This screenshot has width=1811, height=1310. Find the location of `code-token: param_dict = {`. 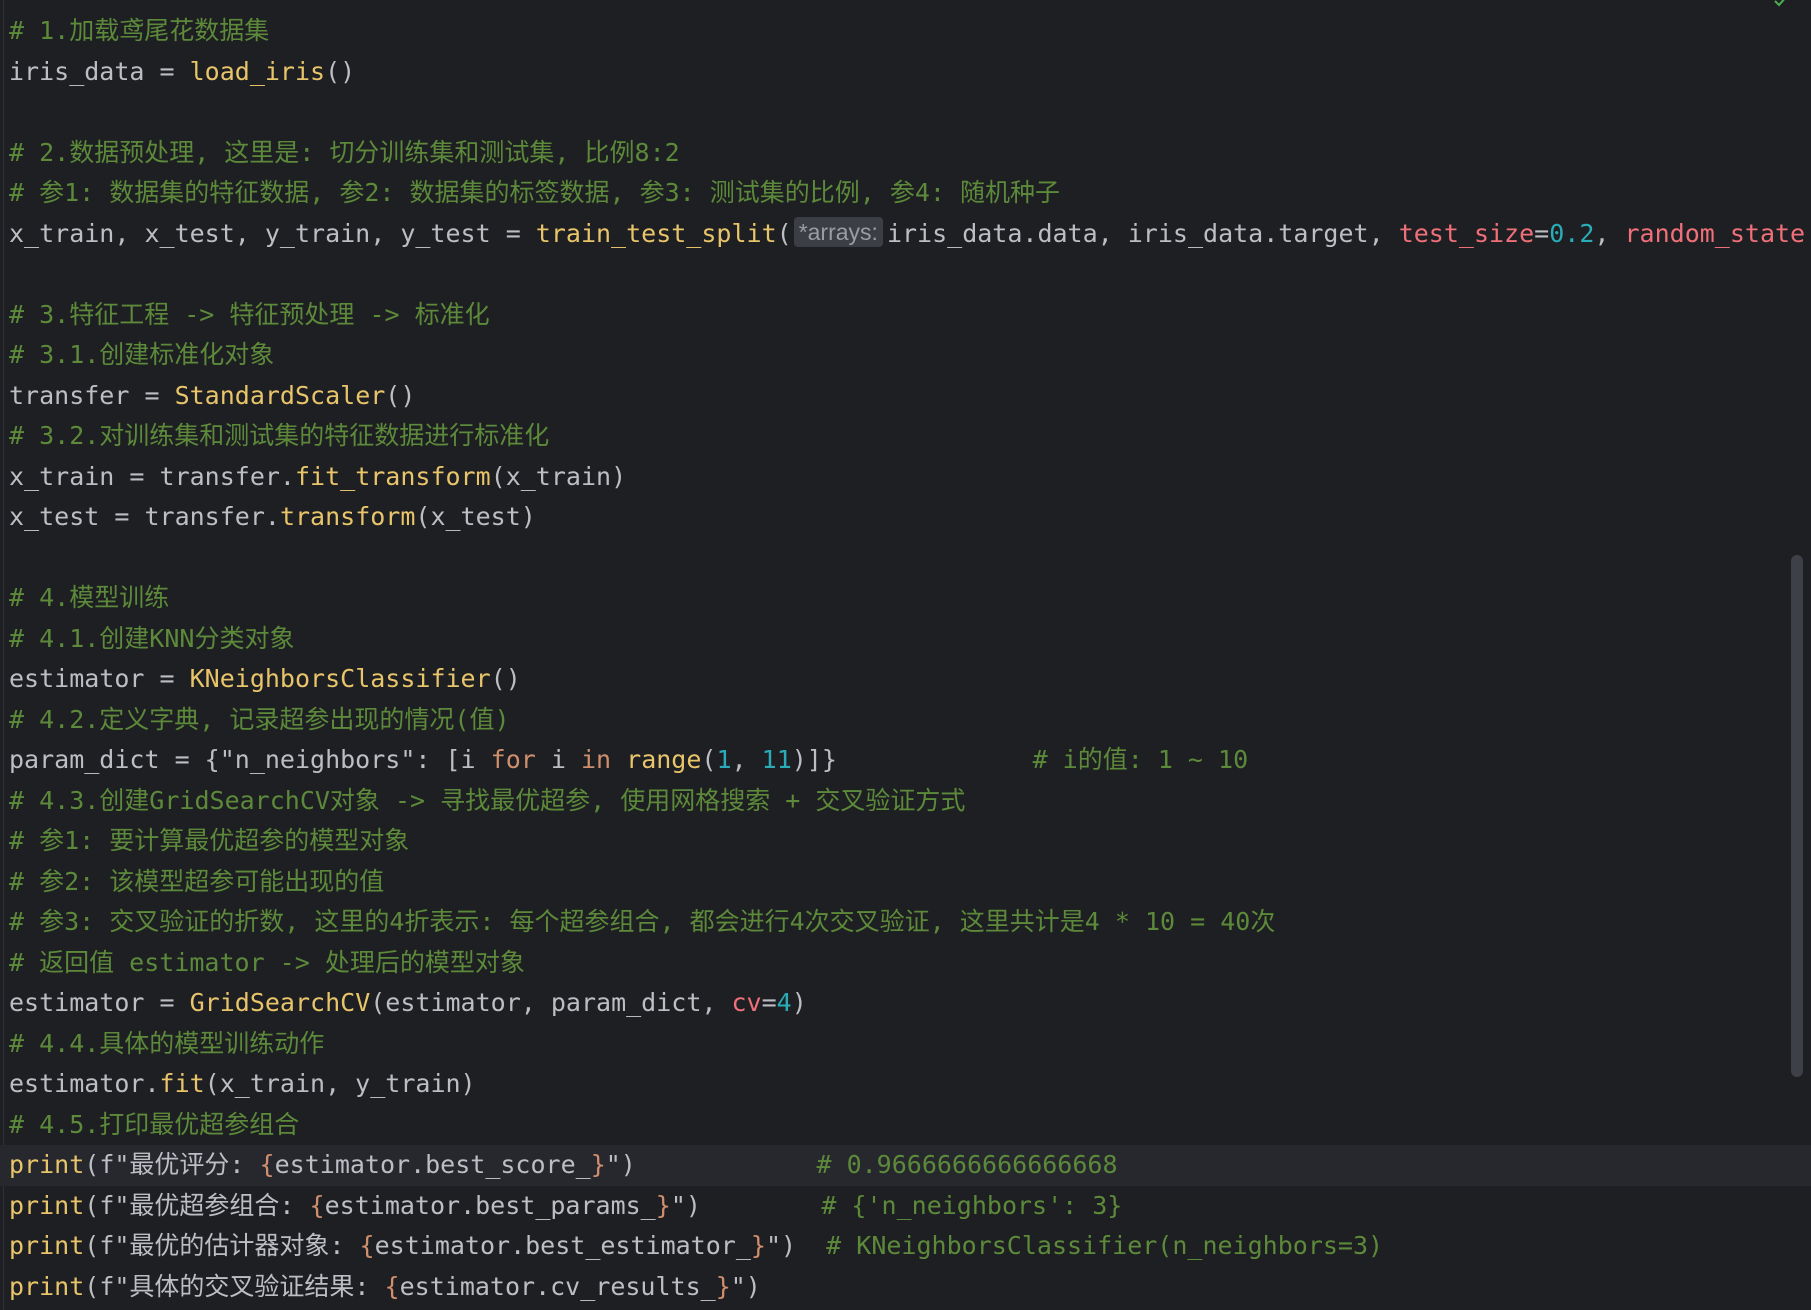

code-token: param_dict = { is located at coordinates (114, 759).